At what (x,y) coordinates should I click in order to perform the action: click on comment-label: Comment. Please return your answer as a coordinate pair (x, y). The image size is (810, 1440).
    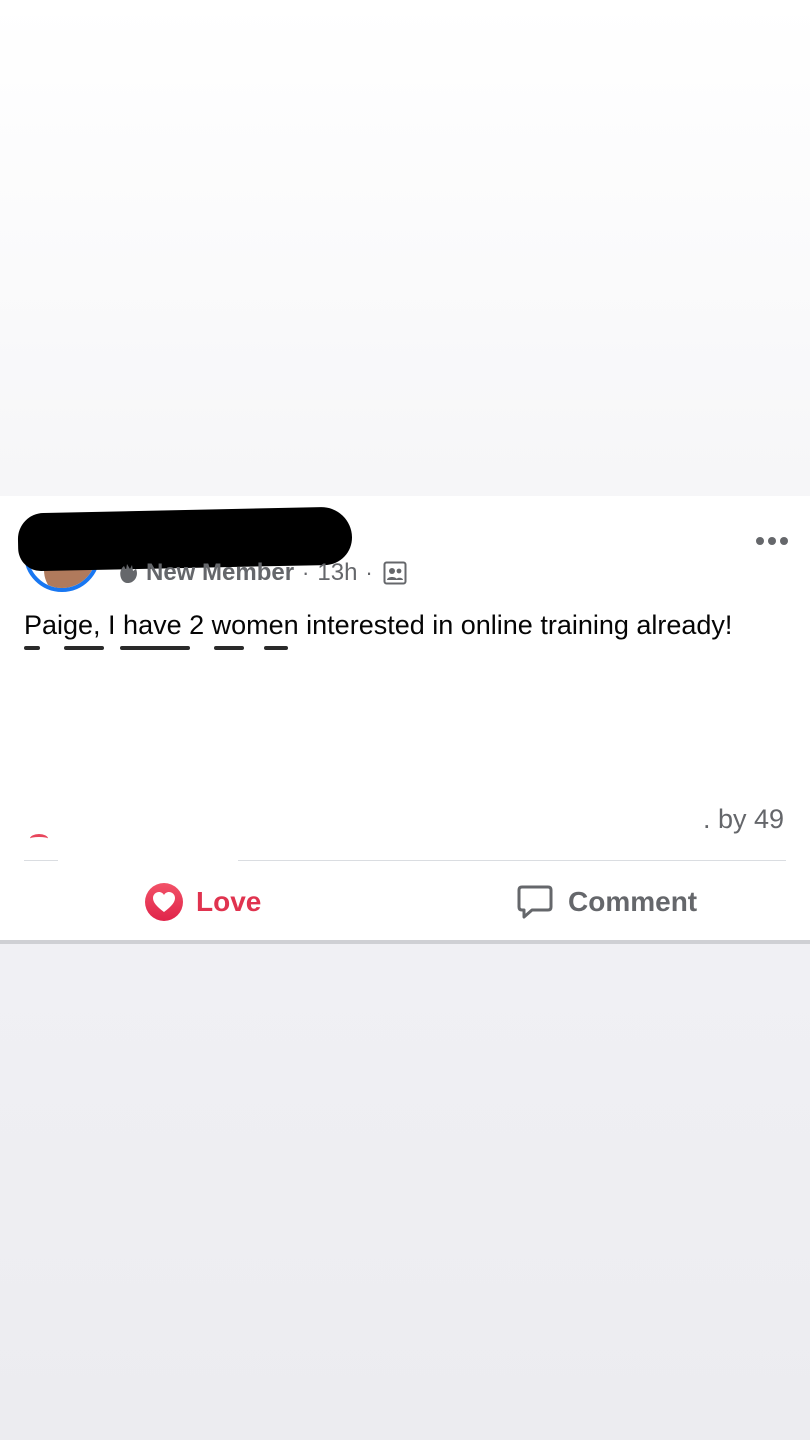
    Looking at the image, I should click on (633, 901).